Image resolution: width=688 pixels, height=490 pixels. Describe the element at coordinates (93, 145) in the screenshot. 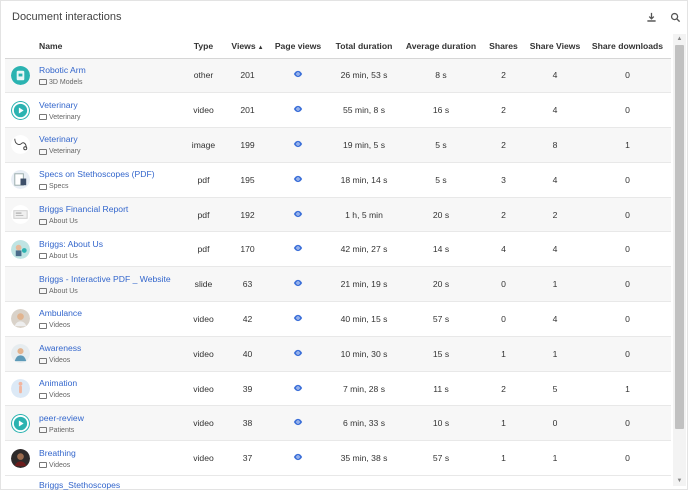

I see `cell-name: Veterinary Veterinary` at that location.